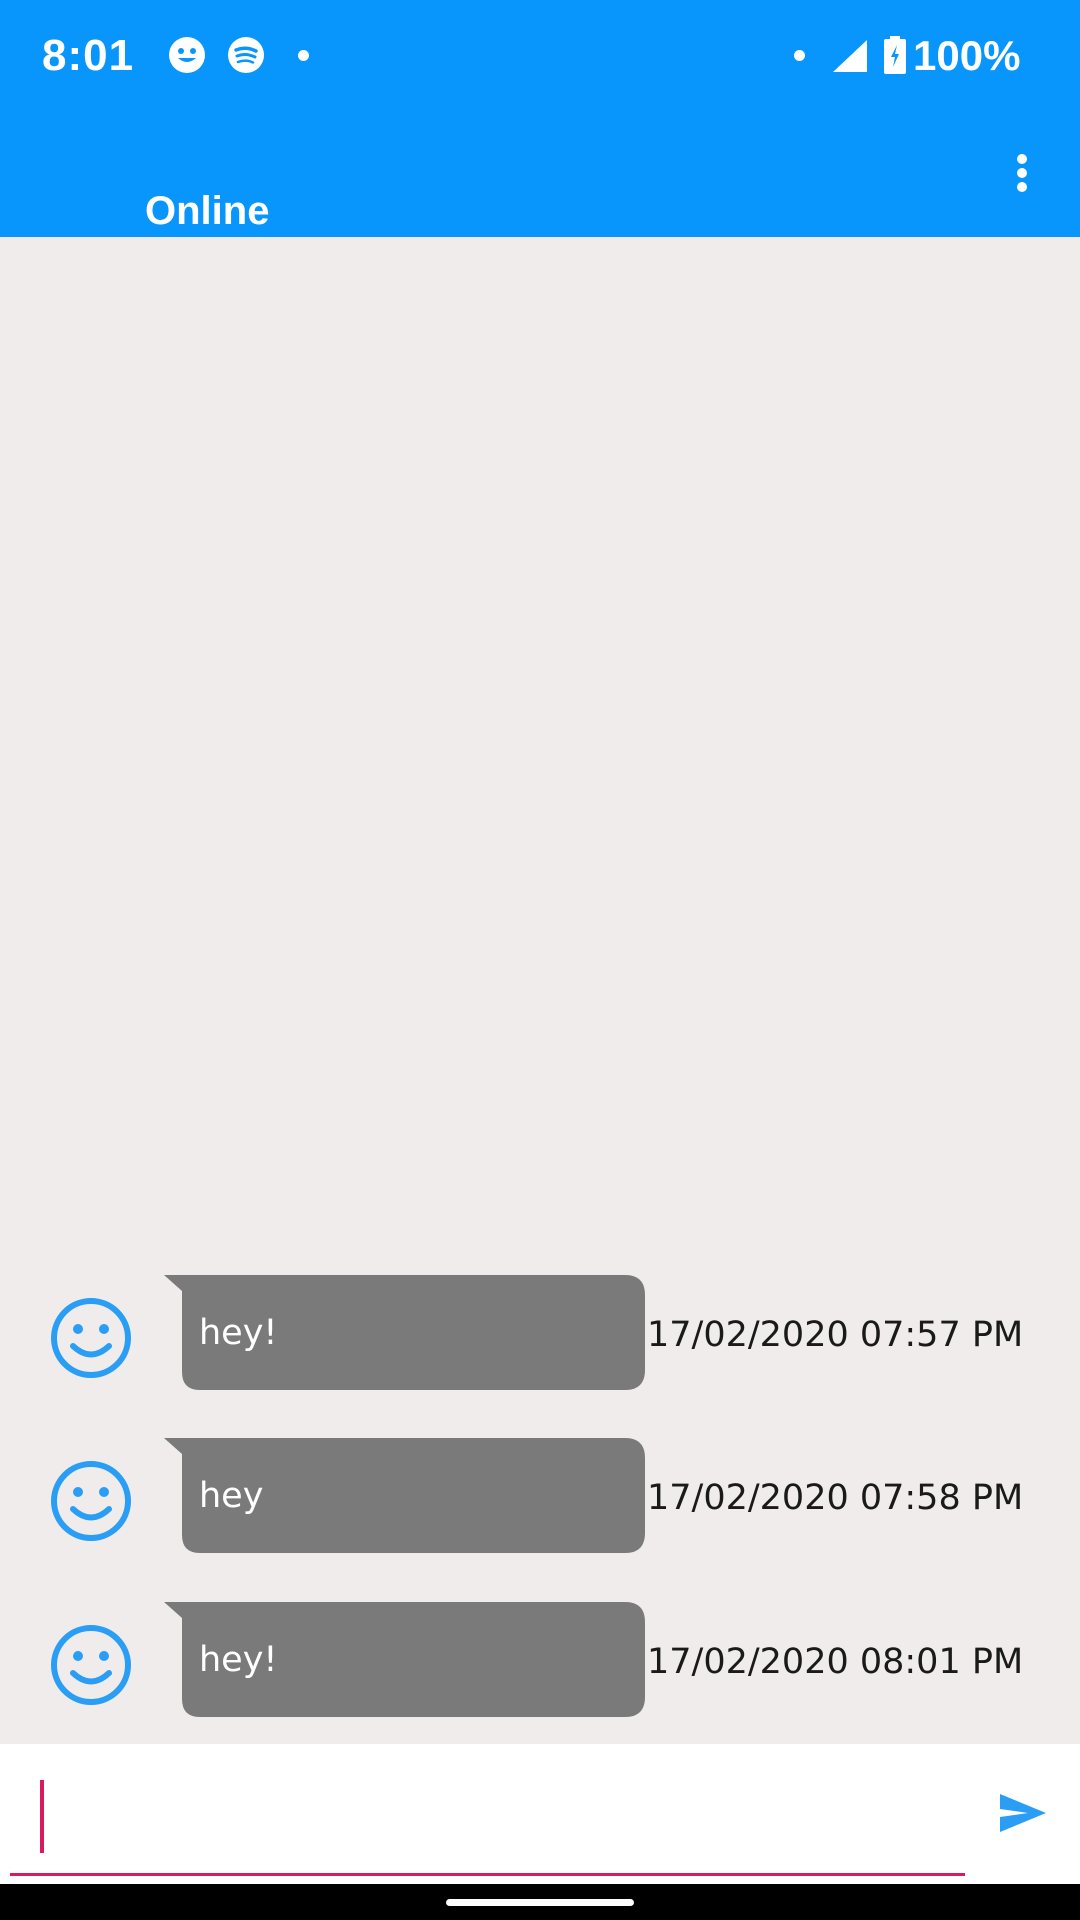 Image resolution: width=1080 pixels, height=1920 pixels. Describe the element at coordinates (1023, 1813) in the screenshot. I see `send-icon` at that location.